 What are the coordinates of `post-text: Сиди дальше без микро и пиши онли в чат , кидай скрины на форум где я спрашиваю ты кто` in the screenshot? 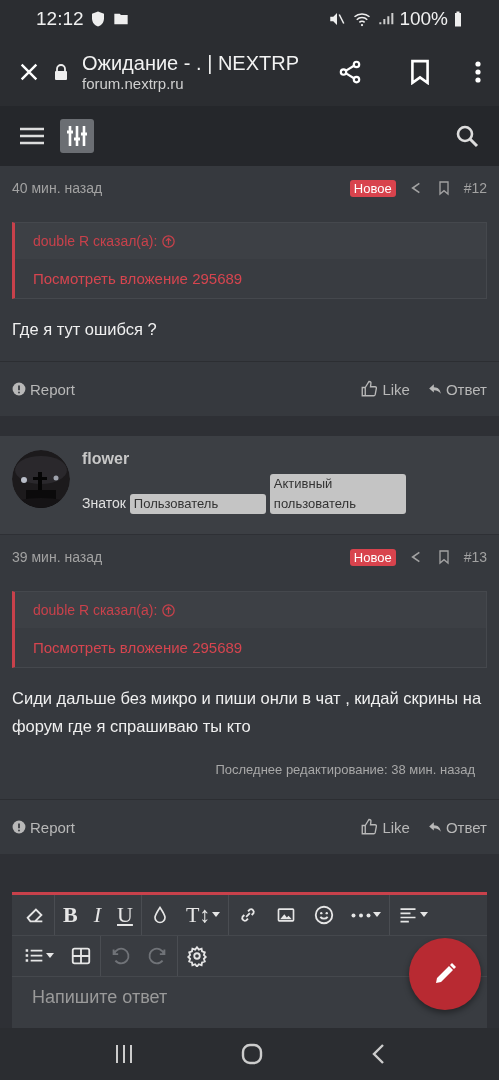 It's located at (247, 712).